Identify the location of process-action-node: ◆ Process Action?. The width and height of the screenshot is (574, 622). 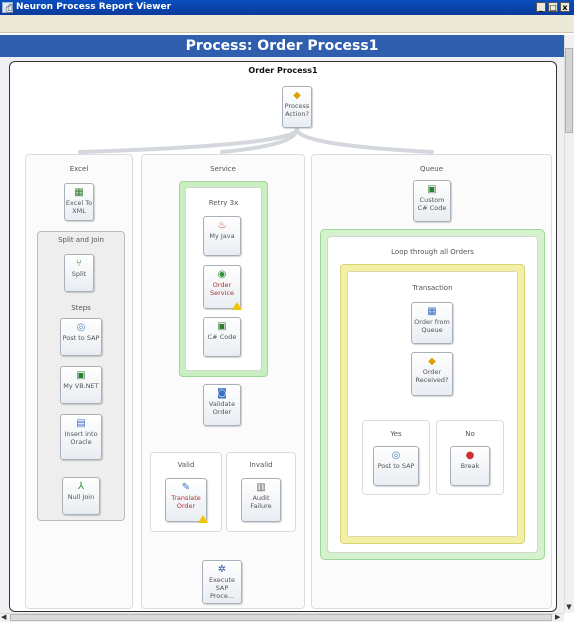
(297, 107).